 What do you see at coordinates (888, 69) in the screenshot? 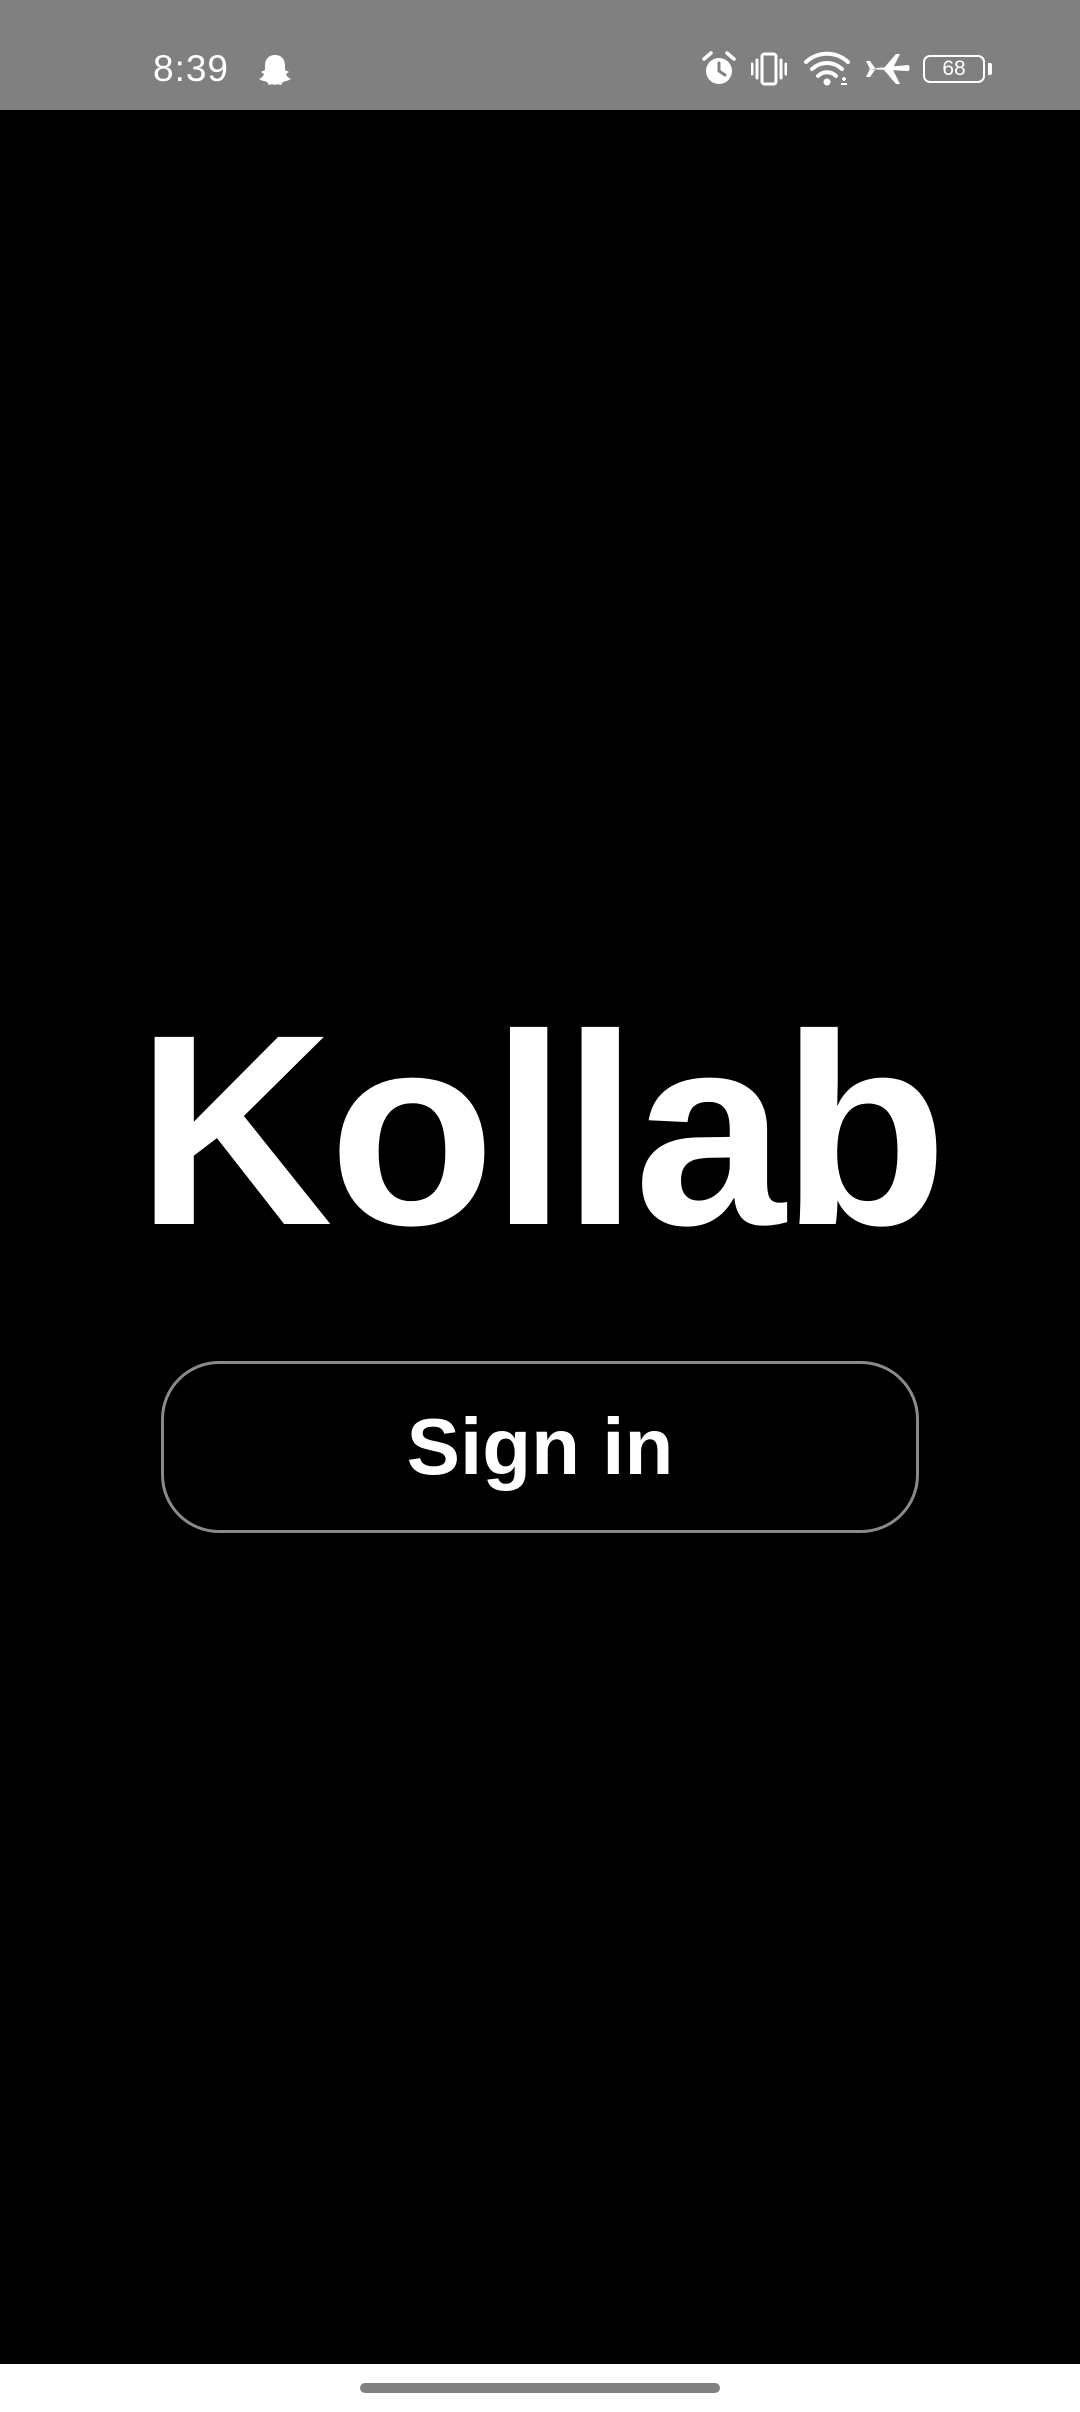
I see `airplane-mode-icon` at bounding box center [888, 69].